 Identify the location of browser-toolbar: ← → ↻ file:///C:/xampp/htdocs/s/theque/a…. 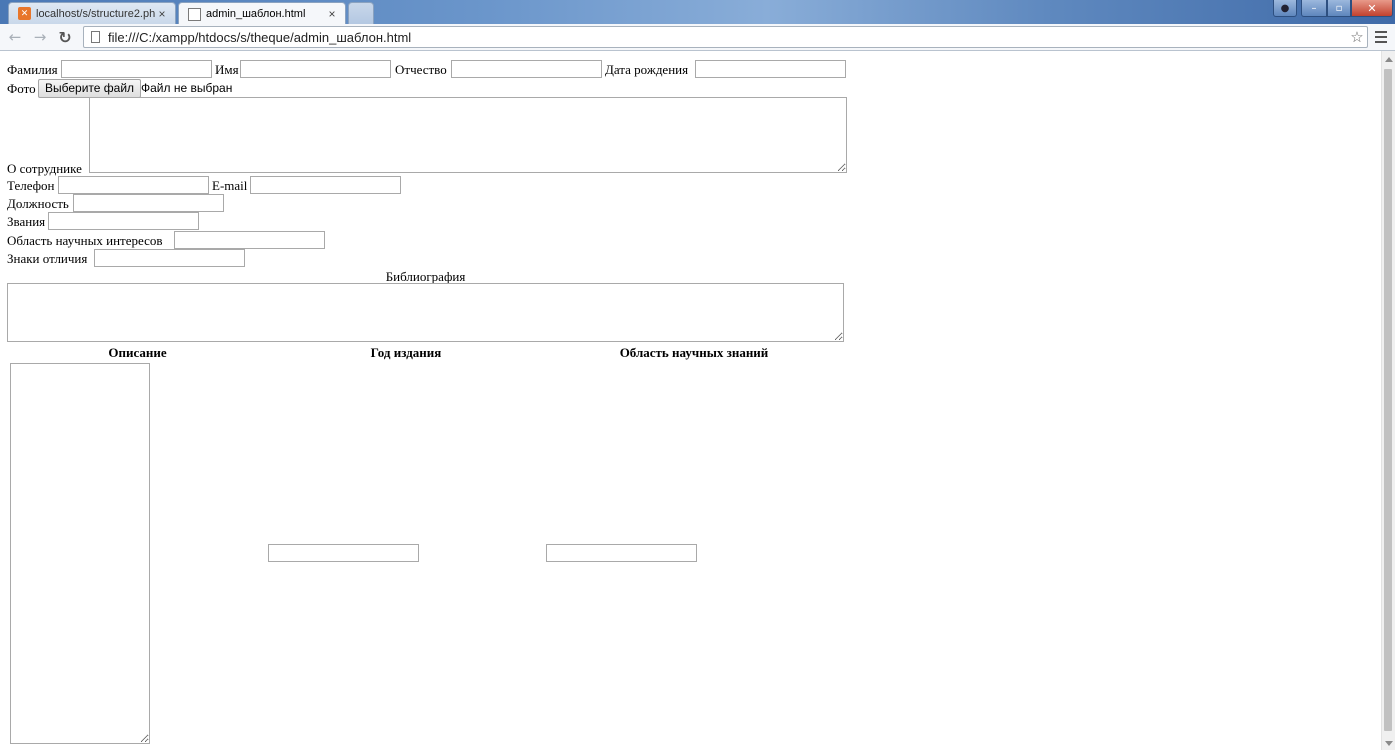
(697, 37).